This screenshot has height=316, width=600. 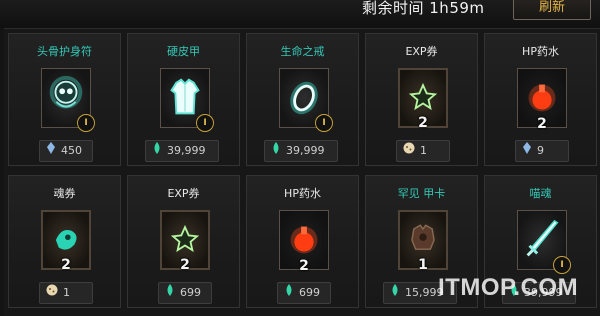 I want to click on price-box: 9, so click(x=542, y=151).